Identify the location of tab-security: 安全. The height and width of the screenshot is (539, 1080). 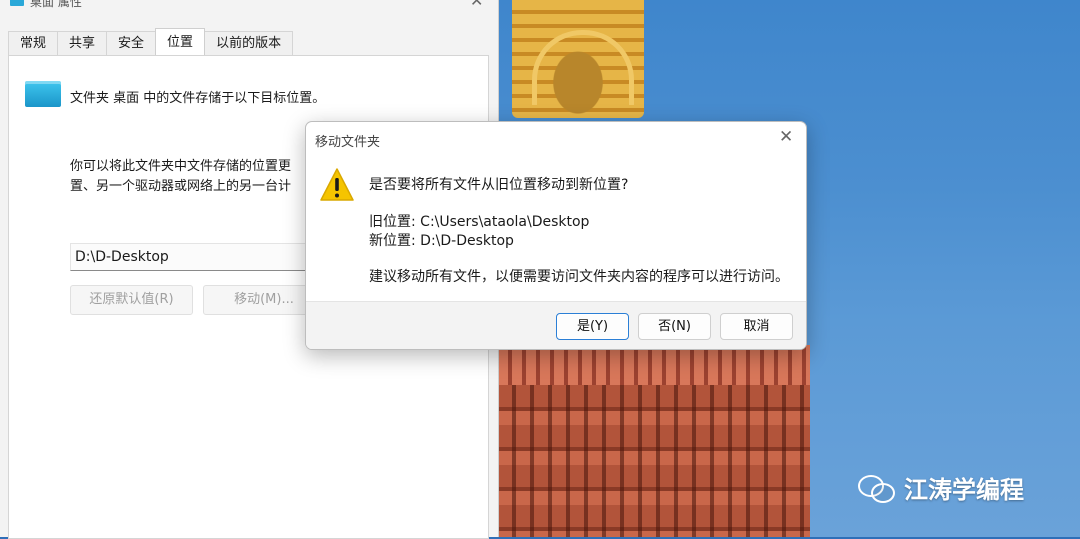
(131, 43).